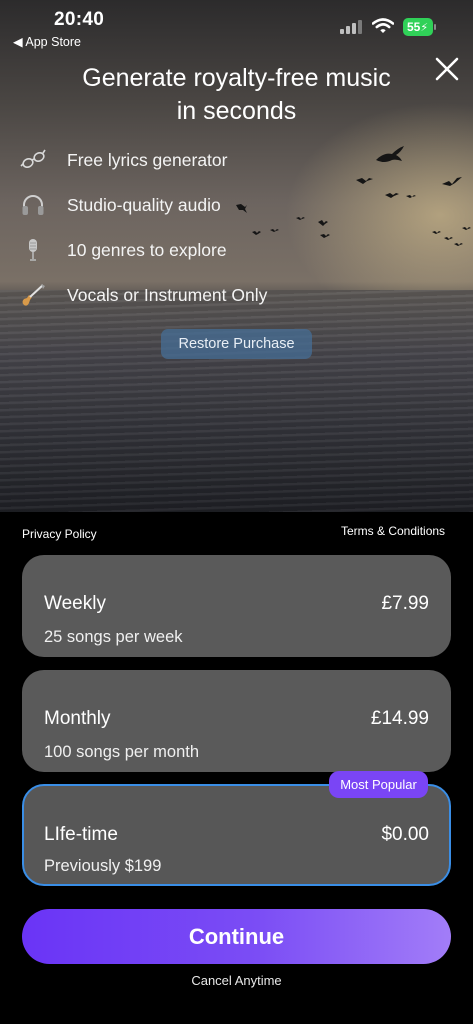 Image resolution: width=473 pixels, height=1024 pixels. I want to click on headphones-icon, so click(33, 205).